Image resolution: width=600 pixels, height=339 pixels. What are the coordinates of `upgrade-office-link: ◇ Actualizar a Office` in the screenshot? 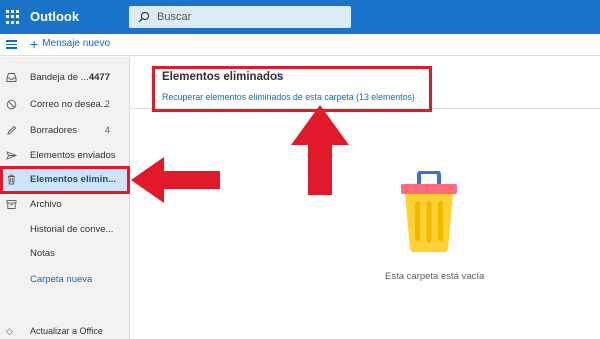 It's located at (65, 331).